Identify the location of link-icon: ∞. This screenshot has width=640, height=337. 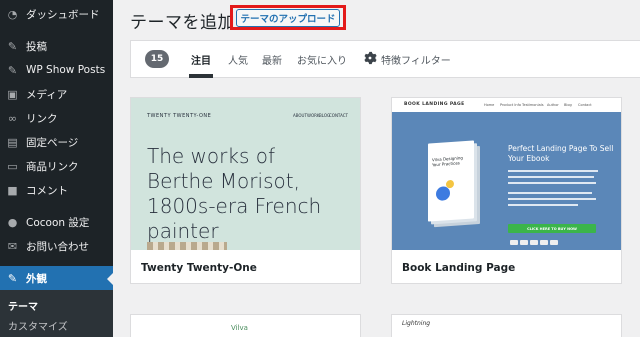
(12, 118).